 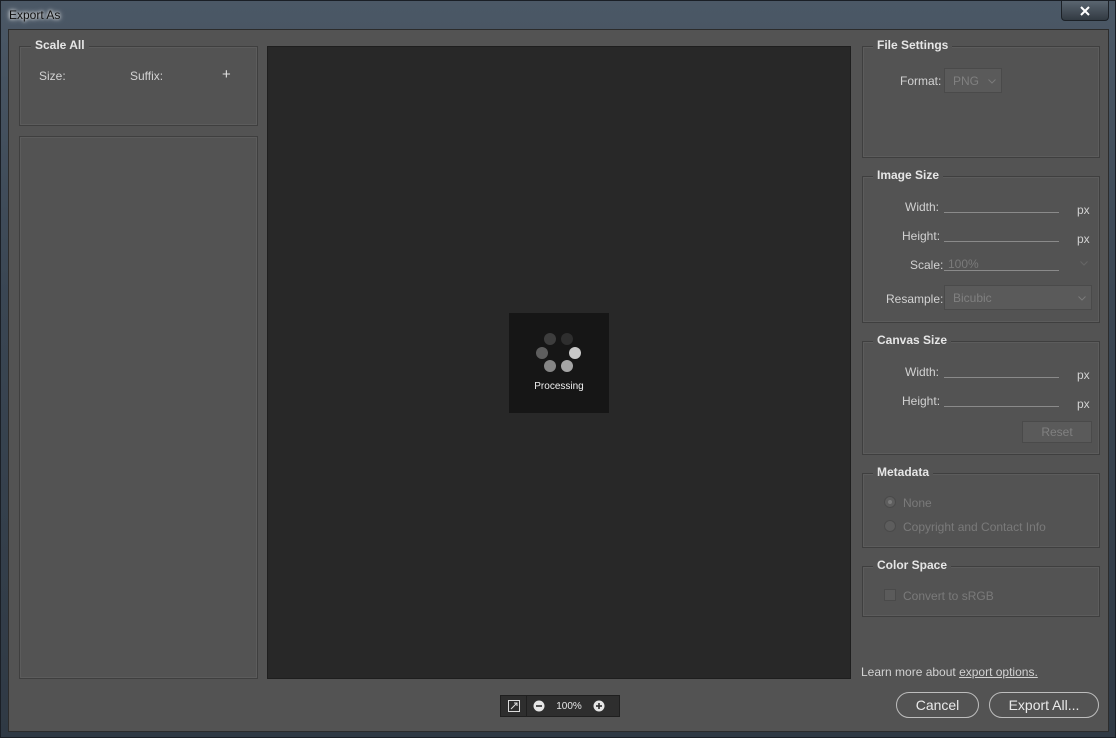 I want to click on metadata-none-label: None, so click(x=917, y=503).